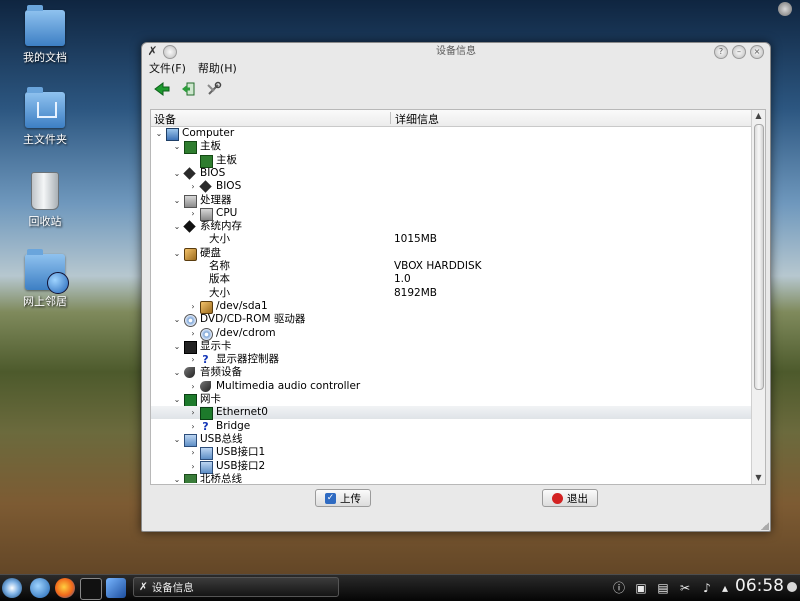 The width and height of the screenshot is (800, 601). Describe the element at coordinates (12, 588) in the screenshot. I see `start-menu-icon` at that location.